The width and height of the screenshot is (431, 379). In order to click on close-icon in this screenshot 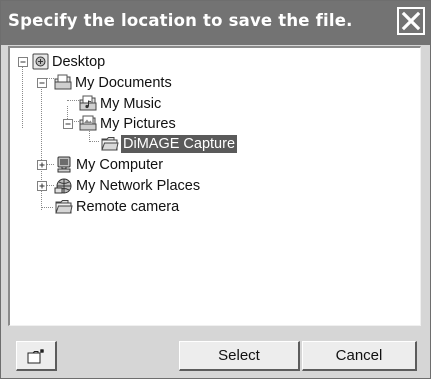, I will do `click(411, 21)`.